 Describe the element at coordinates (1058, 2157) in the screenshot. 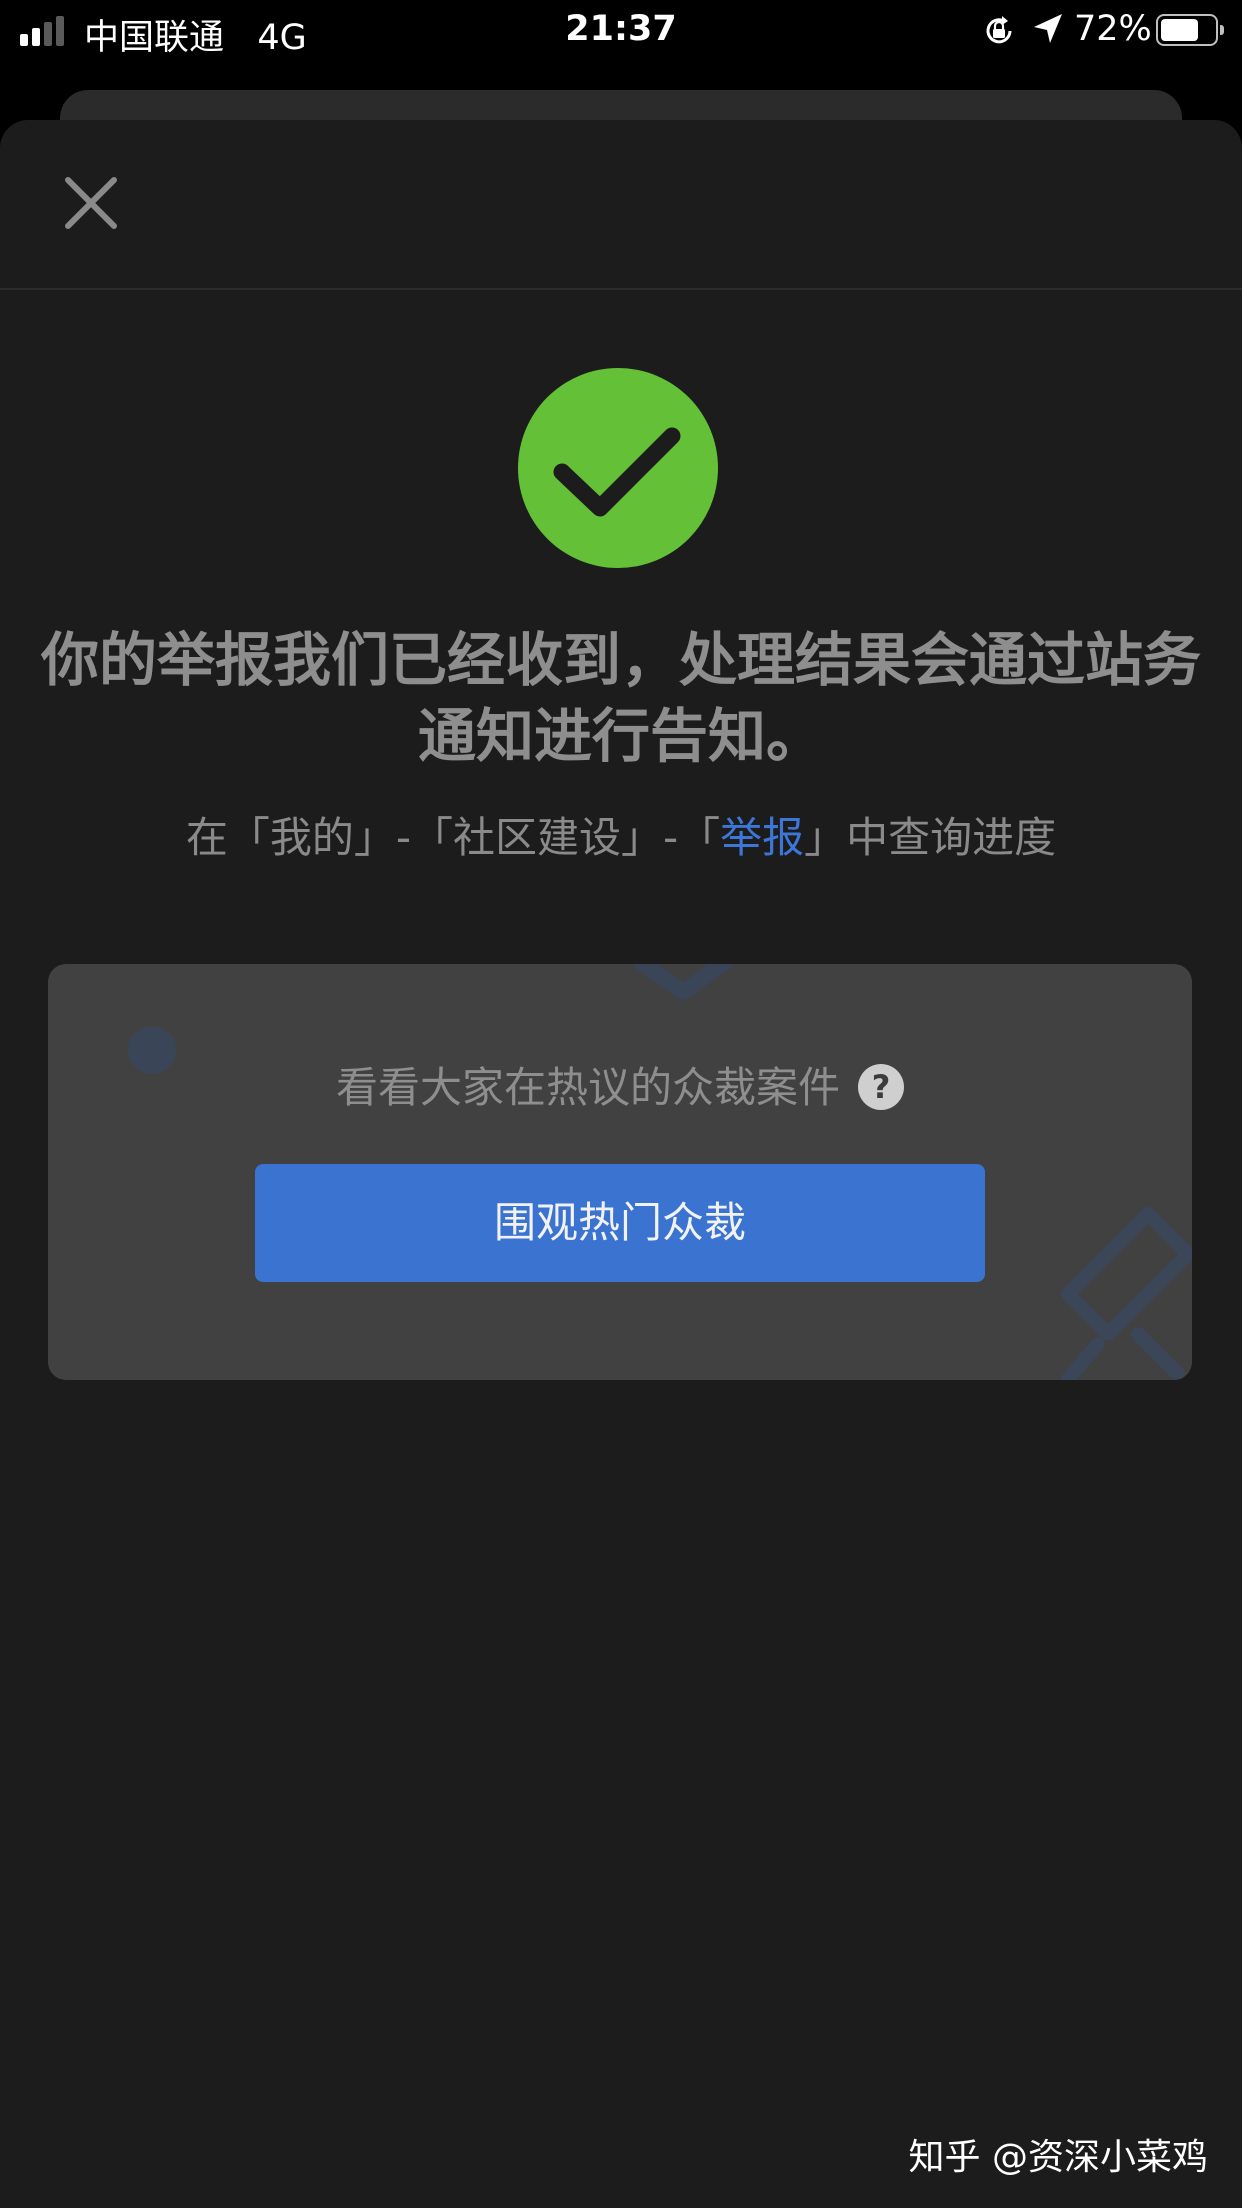

I see `watermark: 知乎 @资深小菜鸡` at that location.